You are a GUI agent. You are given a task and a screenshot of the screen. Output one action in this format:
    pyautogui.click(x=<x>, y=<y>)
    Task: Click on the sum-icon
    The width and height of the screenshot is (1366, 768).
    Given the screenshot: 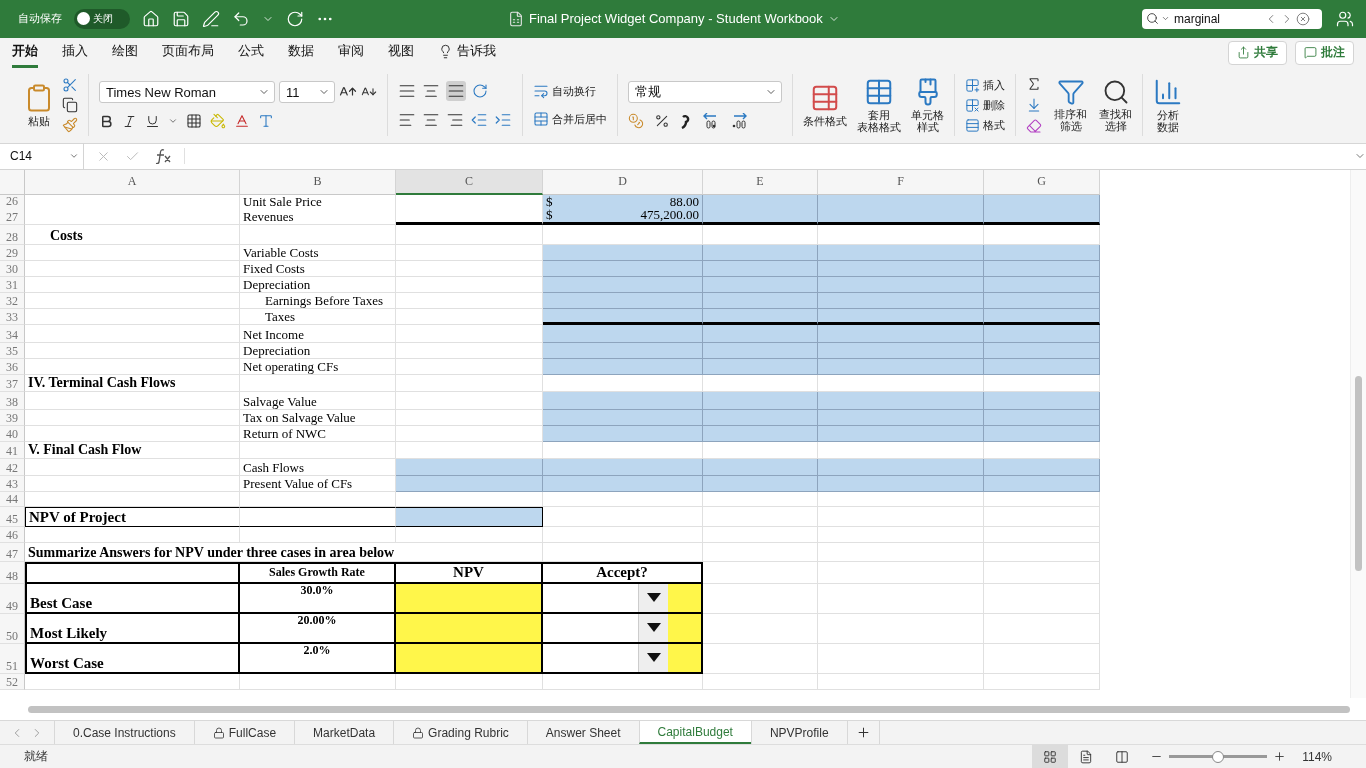 What is the action you would take?
    pyautogui.click(x=1034, y=84)
    